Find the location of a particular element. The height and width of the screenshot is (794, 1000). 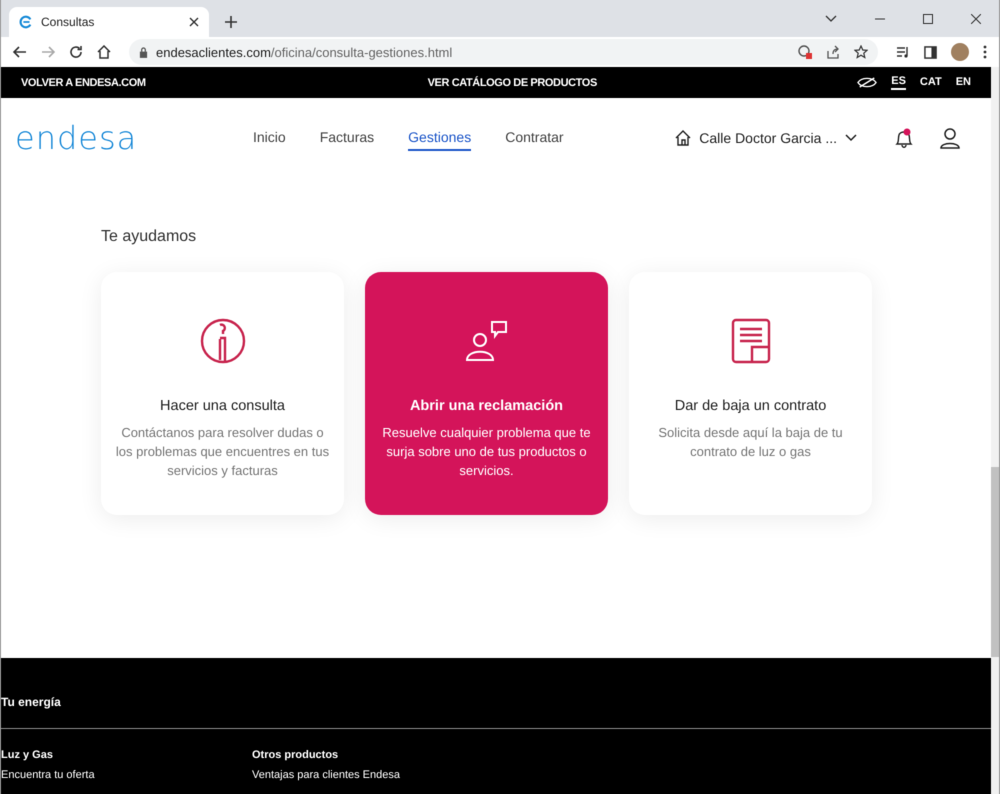

language-link: CAT is located at coordinates (931, 82).